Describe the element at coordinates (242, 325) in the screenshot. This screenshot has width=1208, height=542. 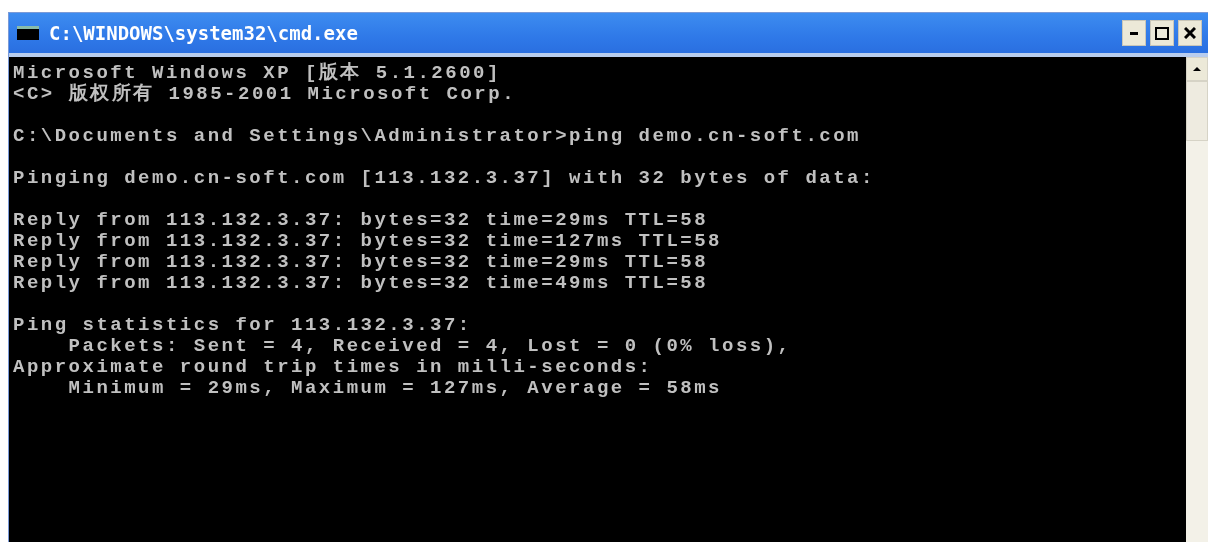
I see `console-line: Ping statistics for 113.132.3.37:` at that location.